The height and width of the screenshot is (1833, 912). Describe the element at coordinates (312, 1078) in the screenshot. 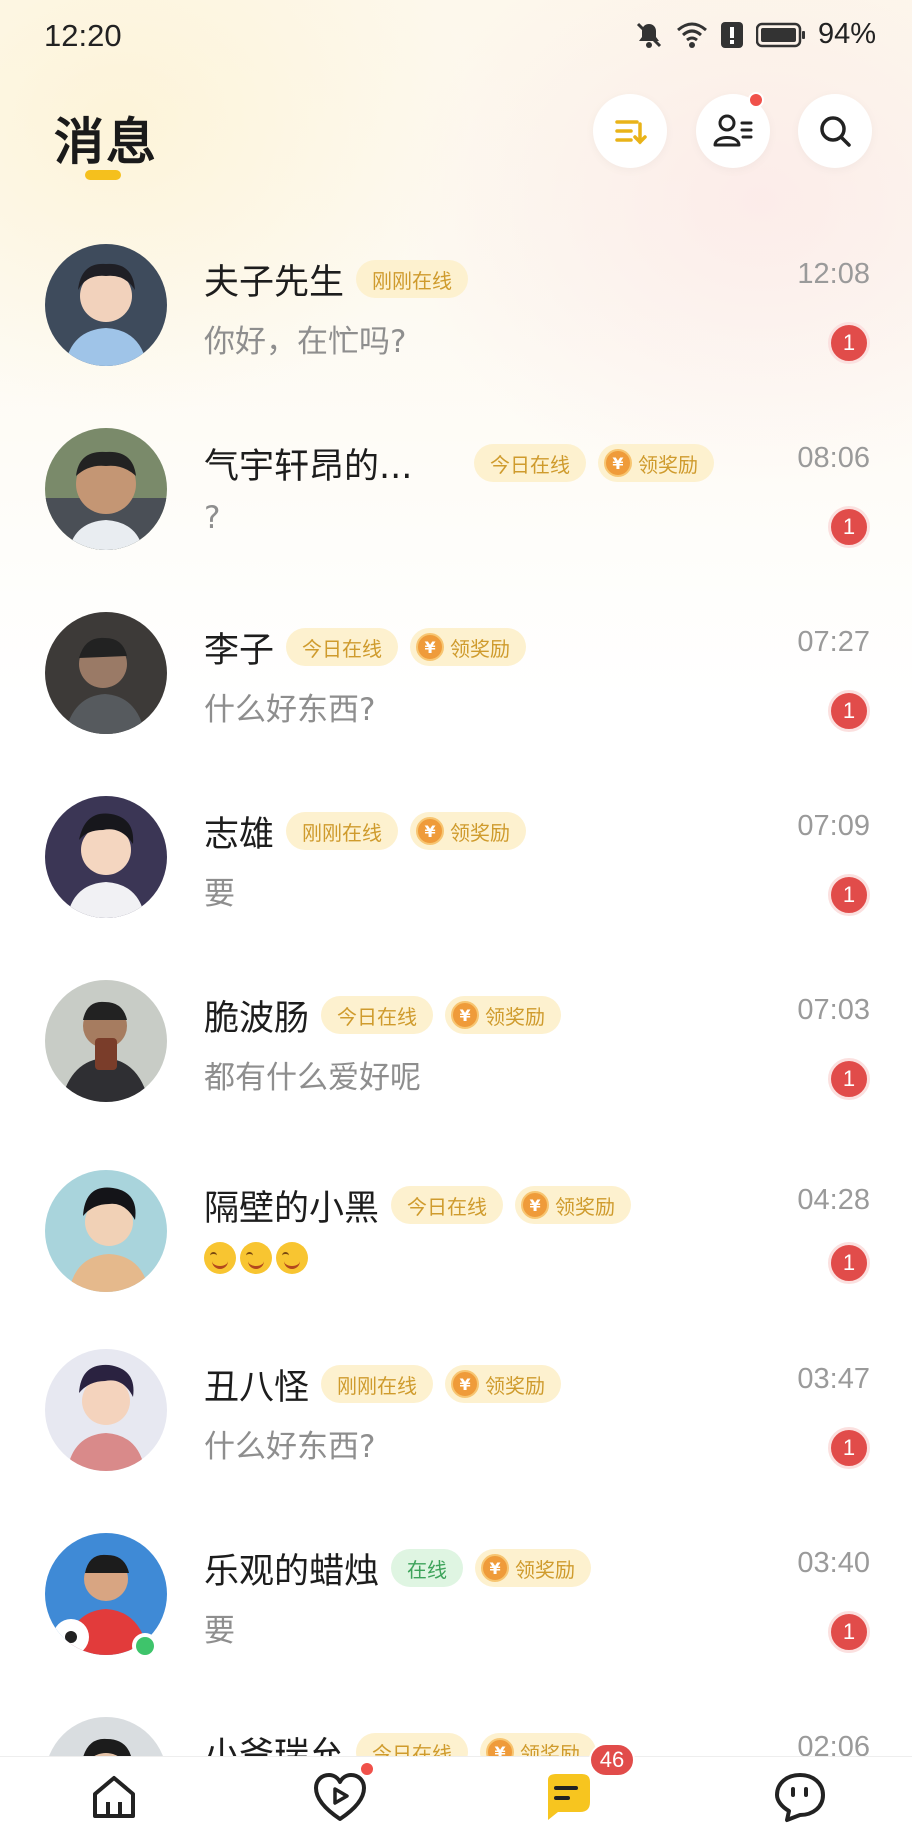

I see `message-preview: 都有什么爱好呢` at that location.